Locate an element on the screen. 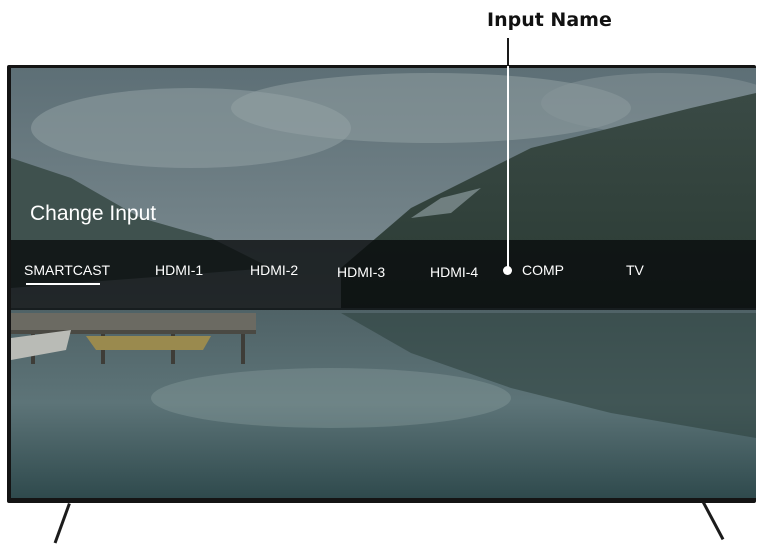 This screenshot has width=757, height=544. input-hdmi-2: HDMI-2 is located at coordinates (274, 270).